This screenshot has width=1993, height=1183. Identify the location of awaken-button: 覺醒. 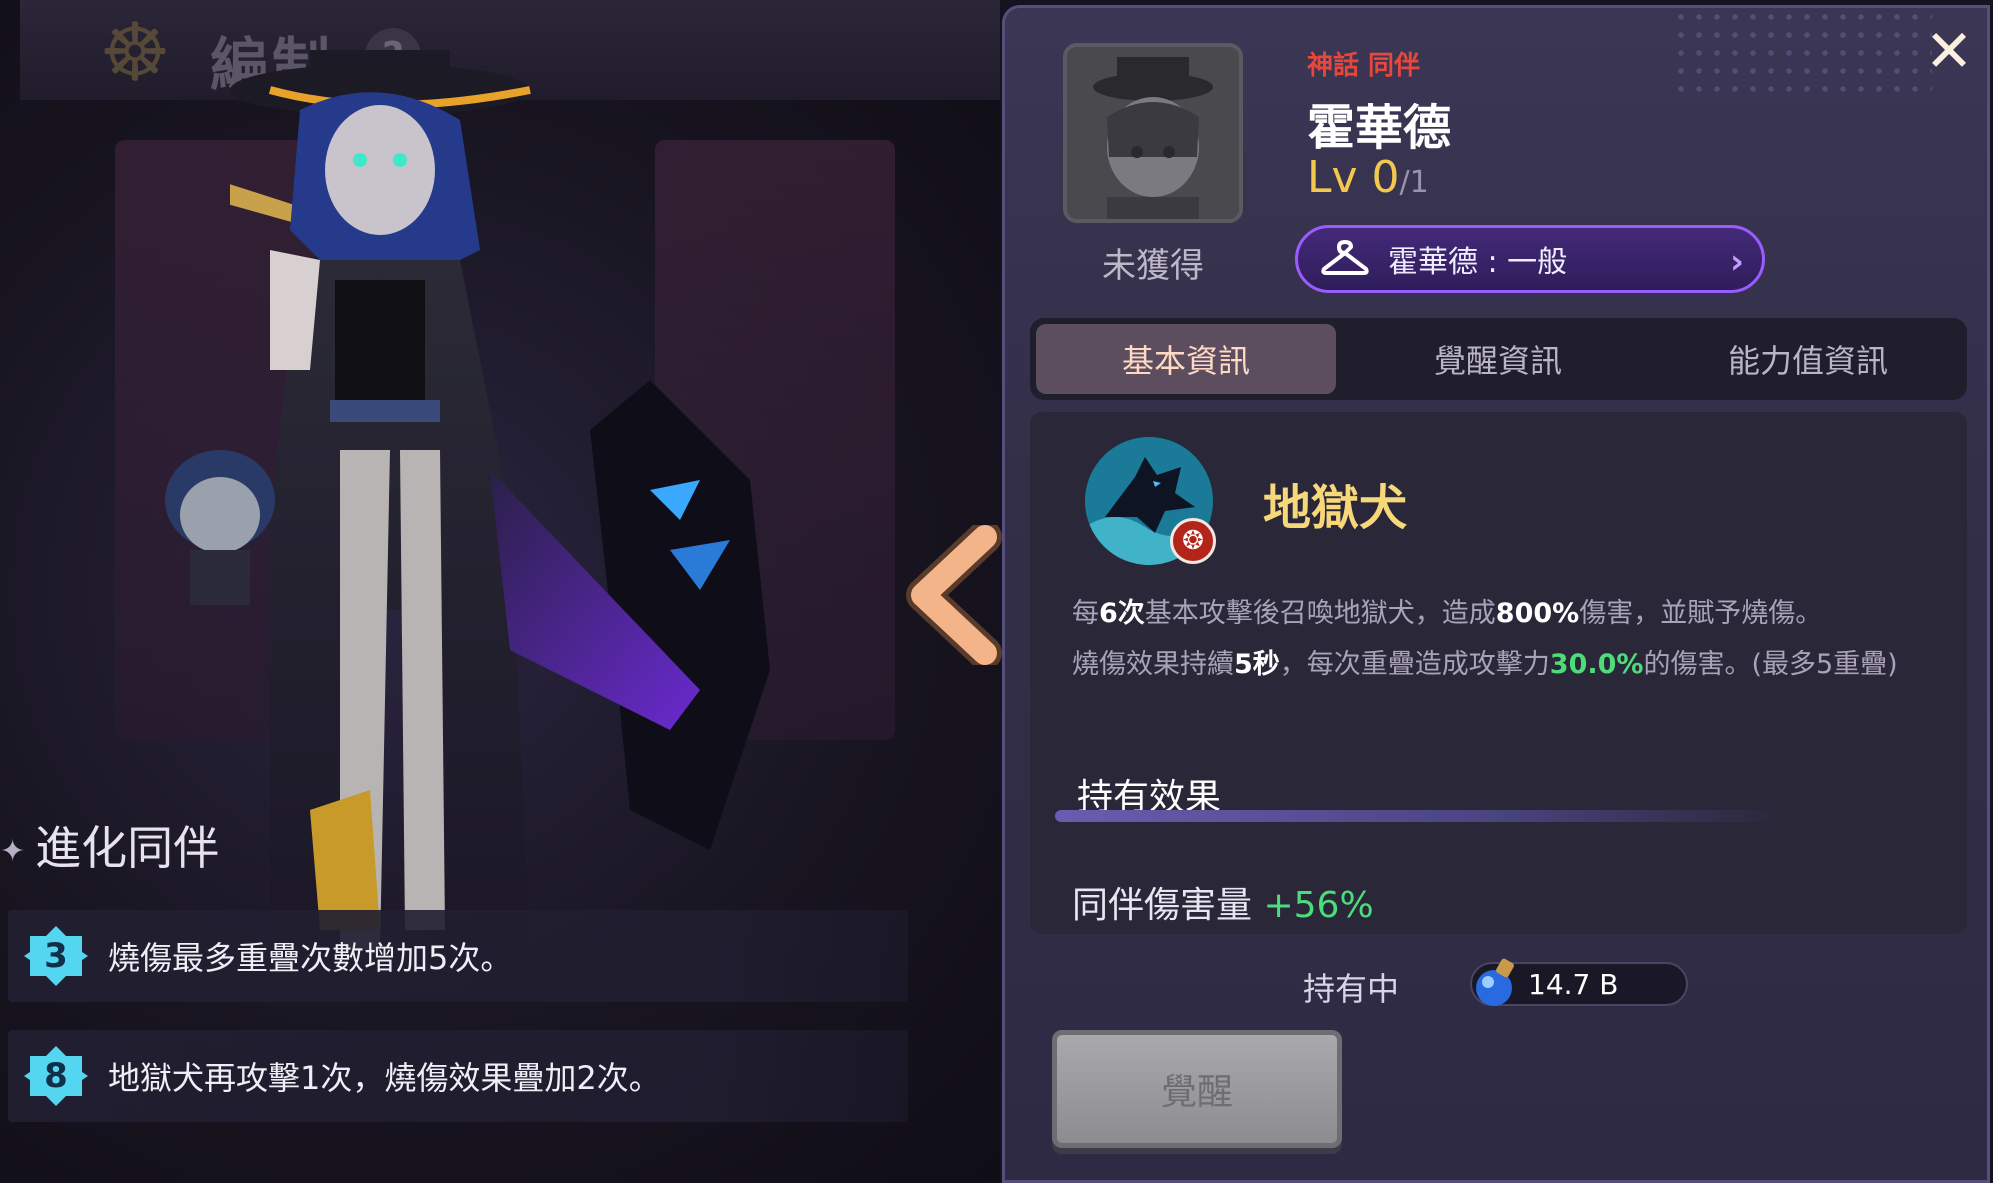
(1197, 1089).